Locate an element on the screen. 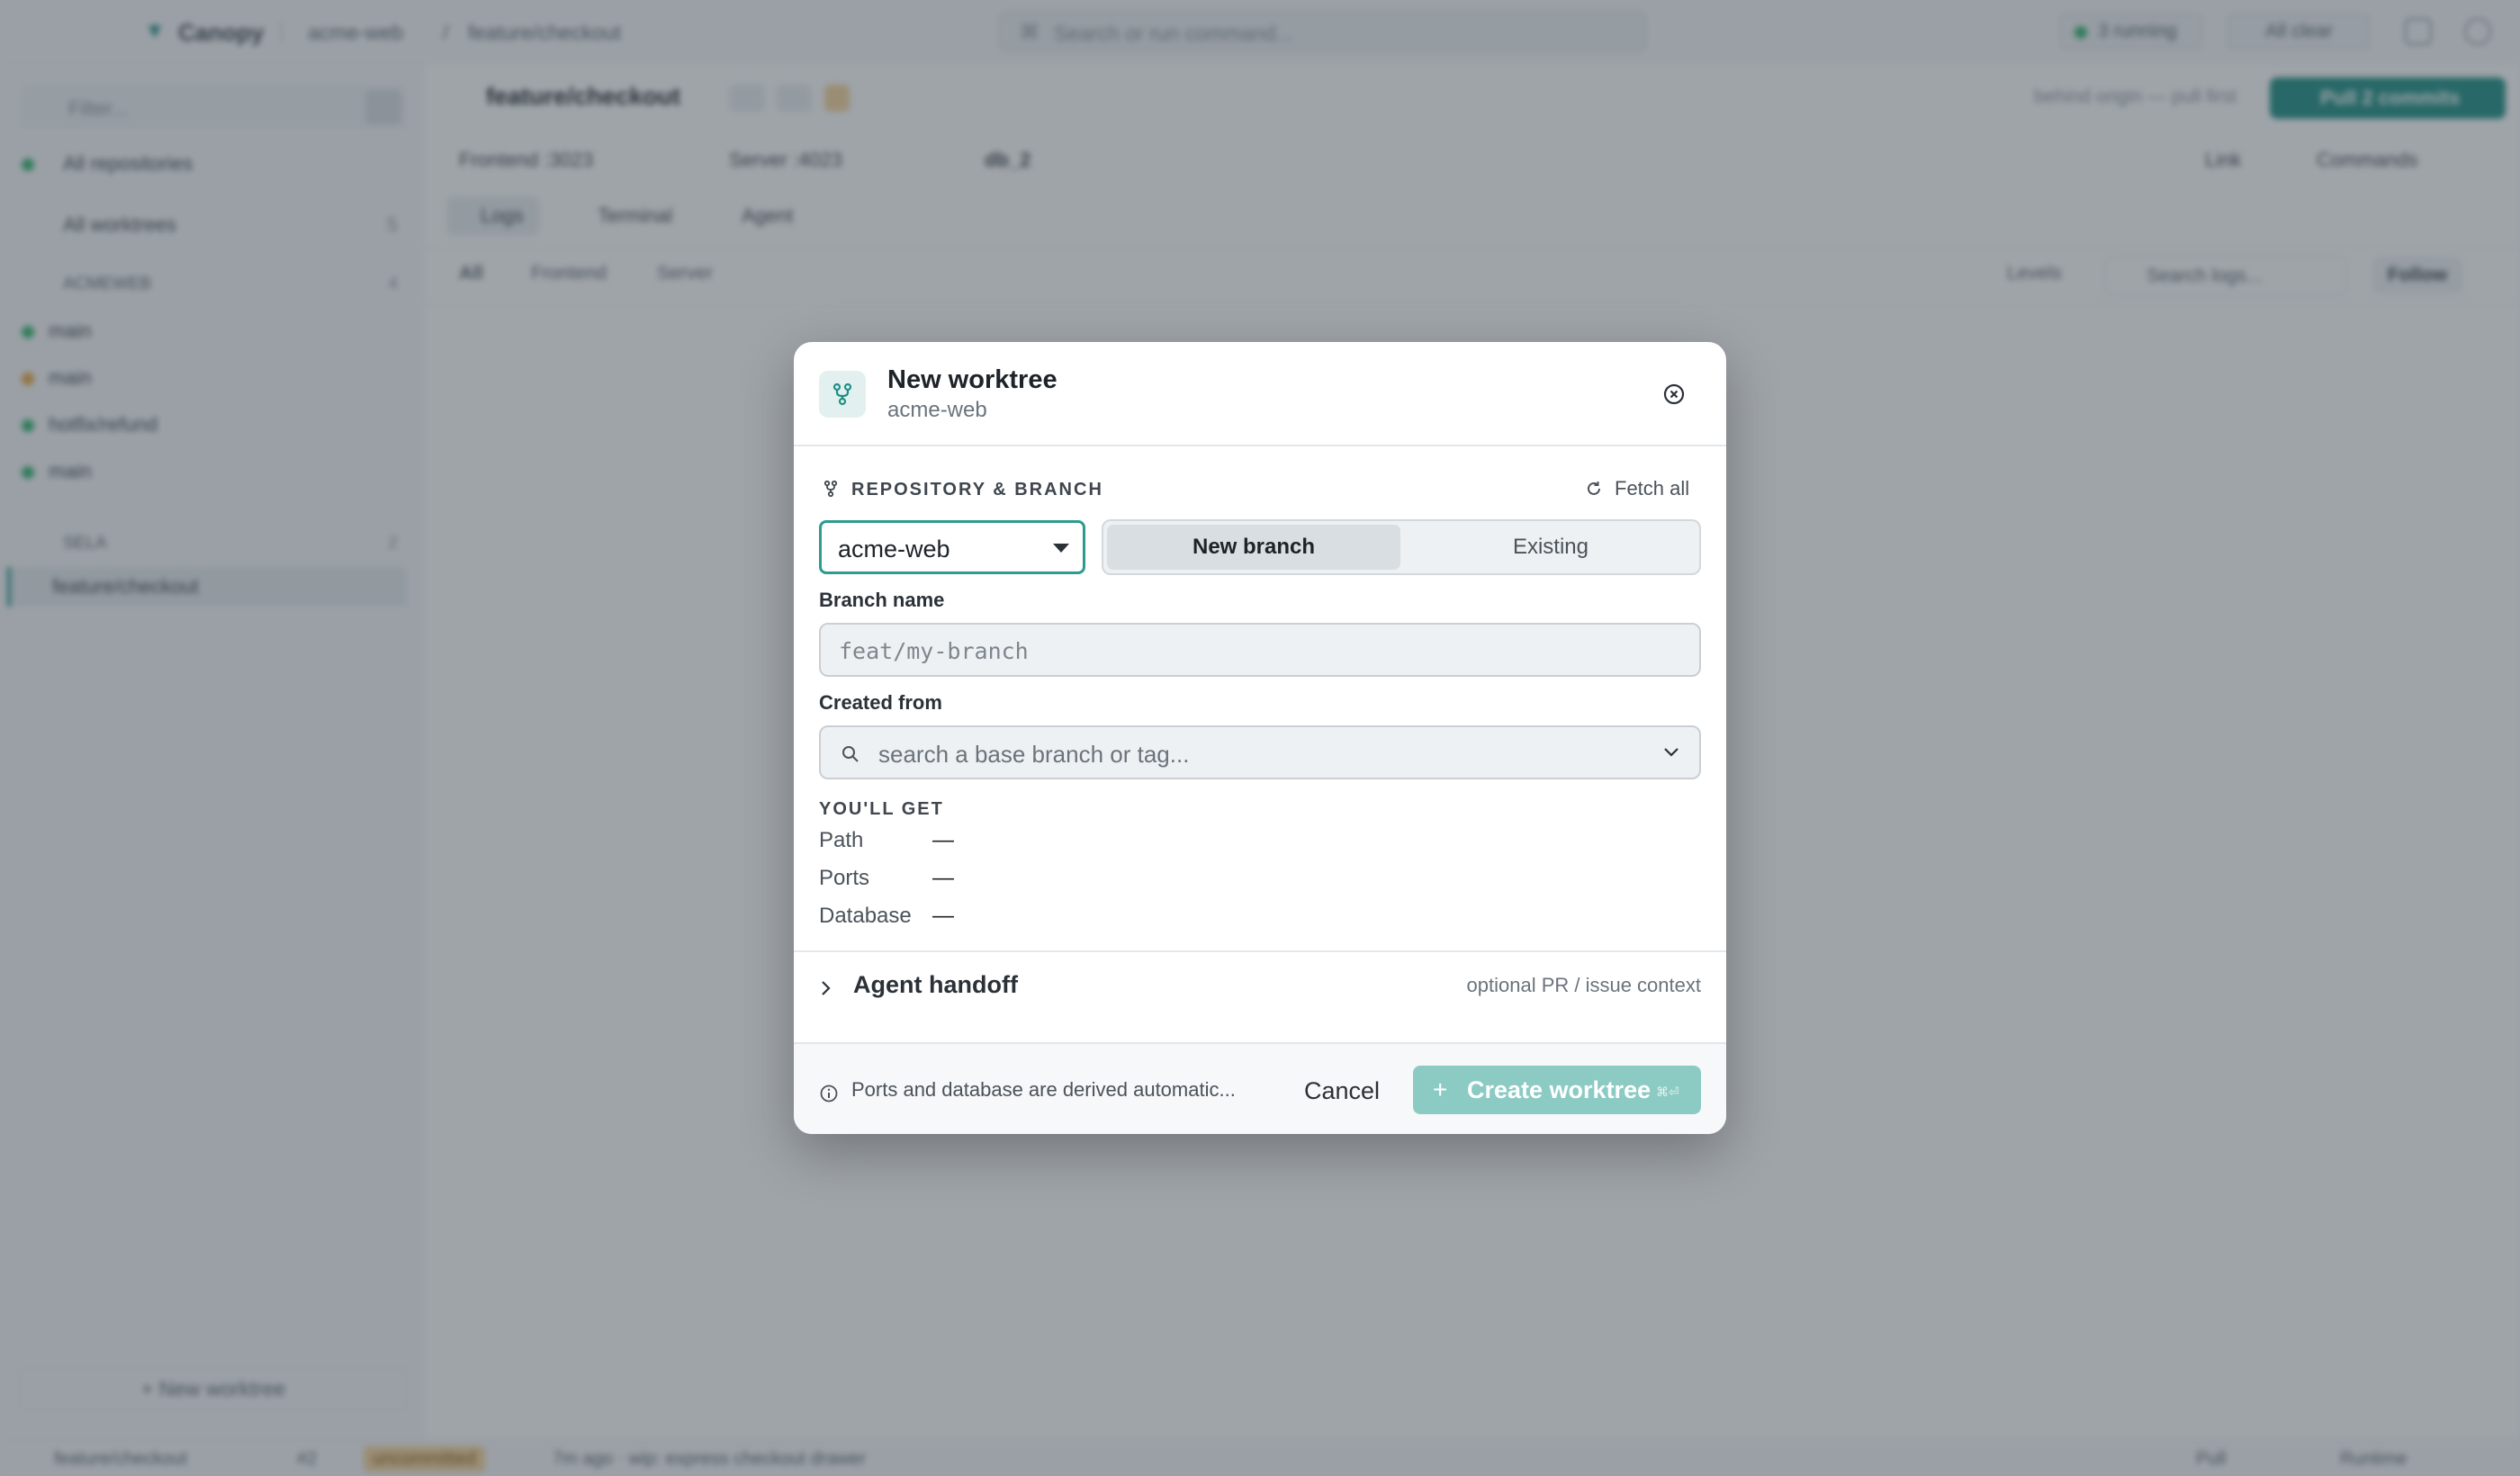 The image size is (2520, 1476). created-from-label: Created from is located at coordinates (880, 702).